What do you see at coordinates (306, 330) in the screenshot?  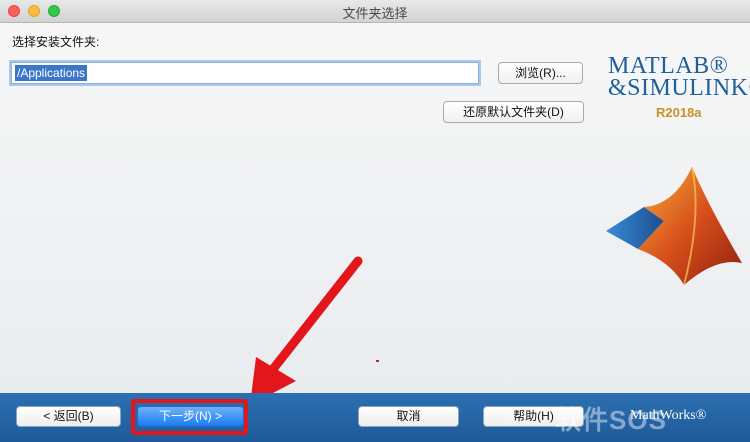 I see `red-arrow-annotation-icon` at bounding box center [306, 330].